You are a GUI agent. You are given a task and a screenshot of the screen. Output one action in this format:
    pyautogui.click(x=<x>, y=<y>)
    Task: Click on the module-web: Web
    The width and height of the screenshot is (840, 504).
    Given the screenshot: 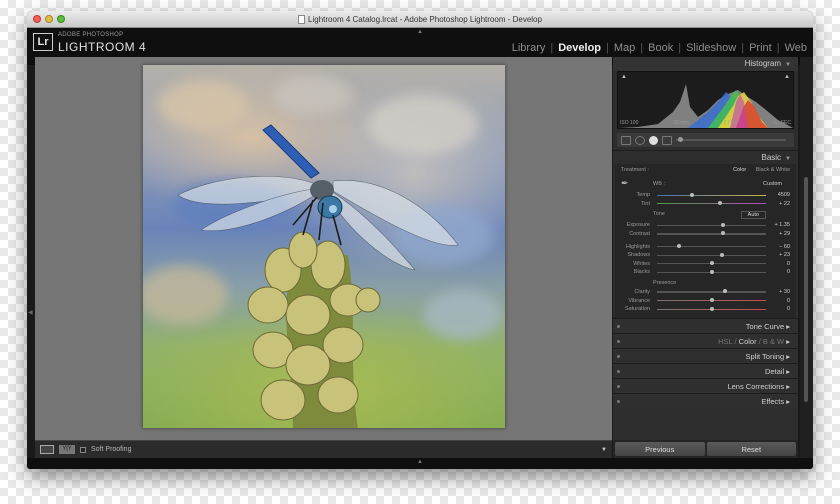 What is the action you would take?
    pyautogui.click(x=796, y=48)
    